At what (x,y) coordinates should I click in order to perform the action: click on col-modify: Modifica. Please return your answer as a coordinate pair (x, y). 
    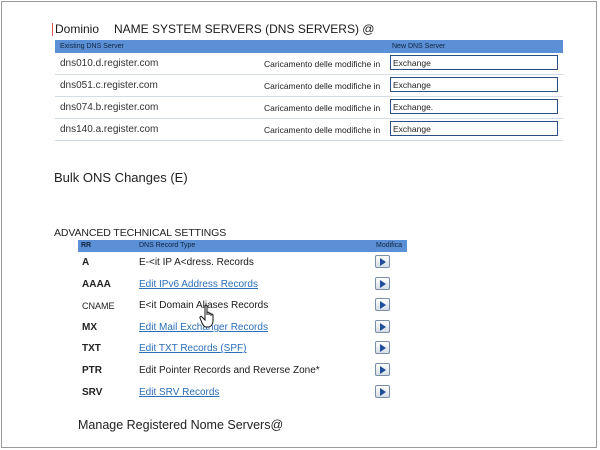
    Looking at the image, I should click on (389, 245).